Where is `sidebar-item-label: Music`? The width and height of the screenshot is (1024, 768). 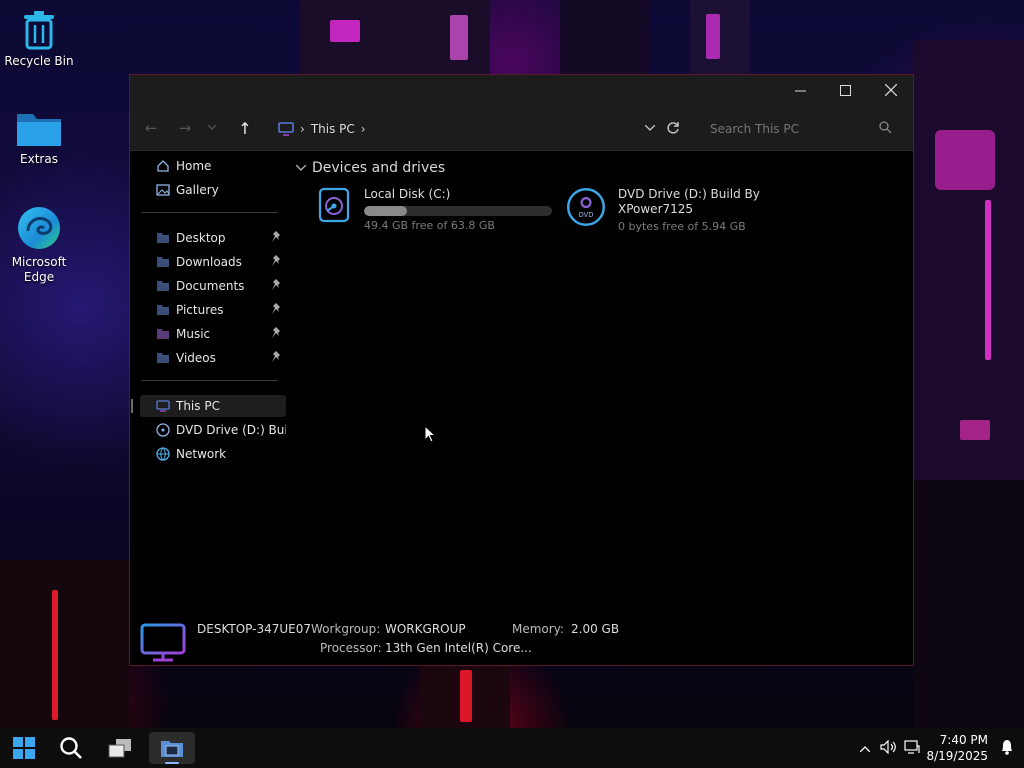 sidebar-item-label: Music is located at coordinates (193, 334).